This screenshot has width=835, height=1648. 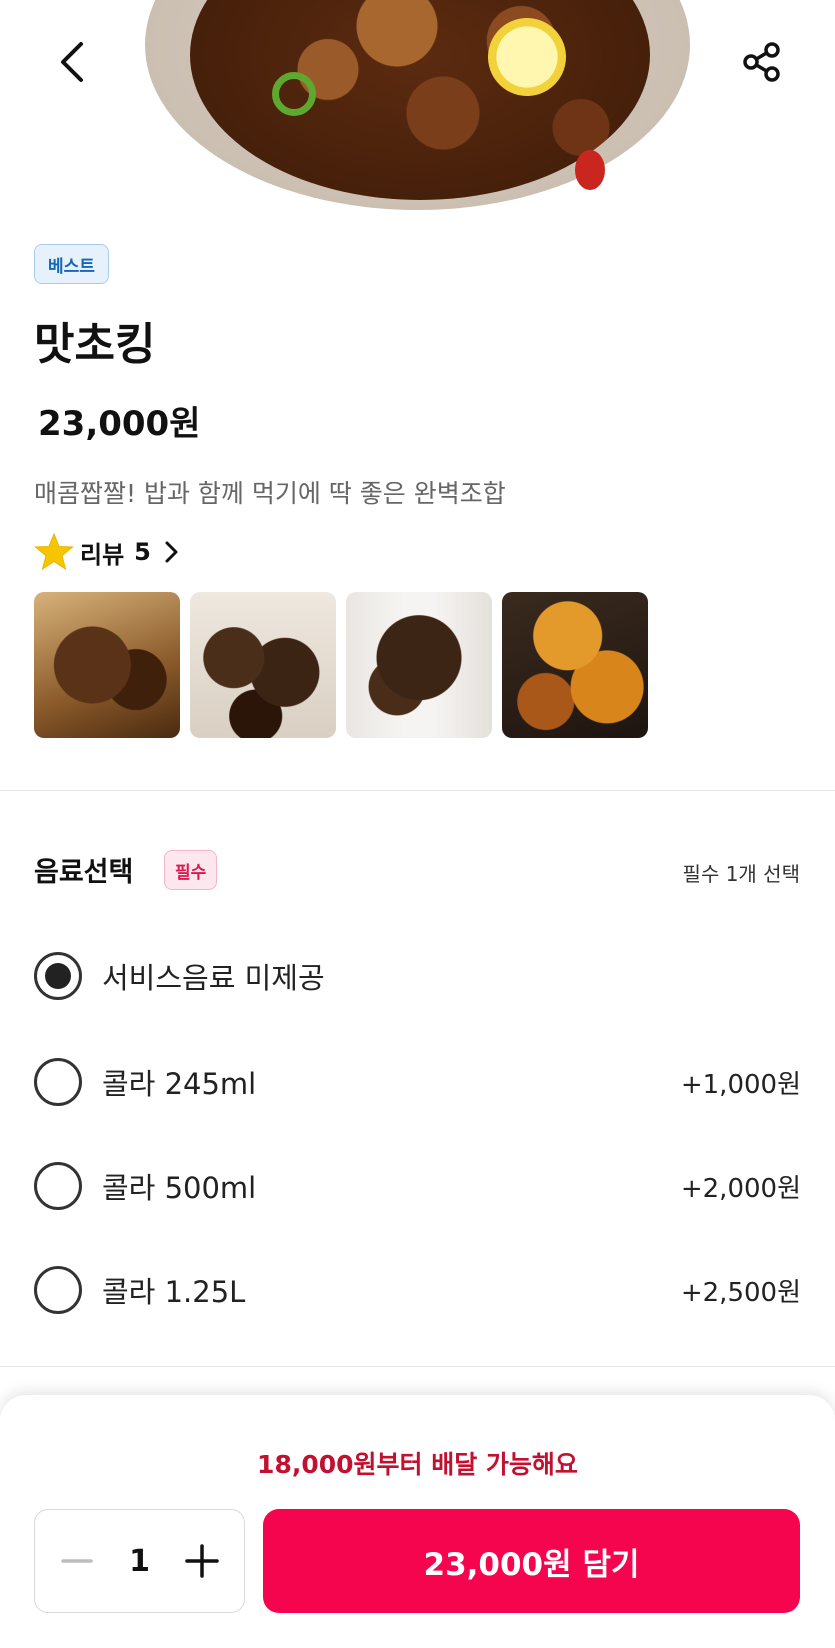 What do you see at coordinates (213, 978) in the screenshot?
I see `option-name: 서비스음료 미제공` at bounding box center [213, 978].